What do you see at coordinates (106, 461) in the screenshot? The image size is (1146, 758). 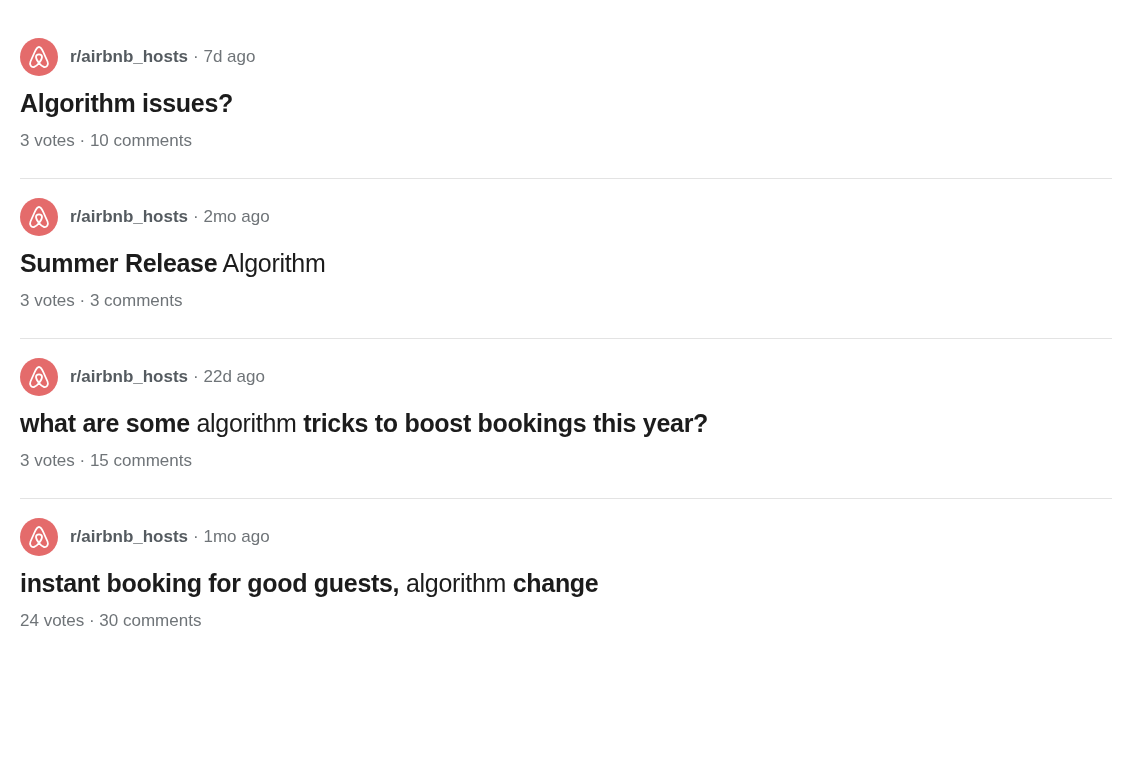 I see `post-stats: 3 votes · 15 comments` at bounding box center [106, 461].